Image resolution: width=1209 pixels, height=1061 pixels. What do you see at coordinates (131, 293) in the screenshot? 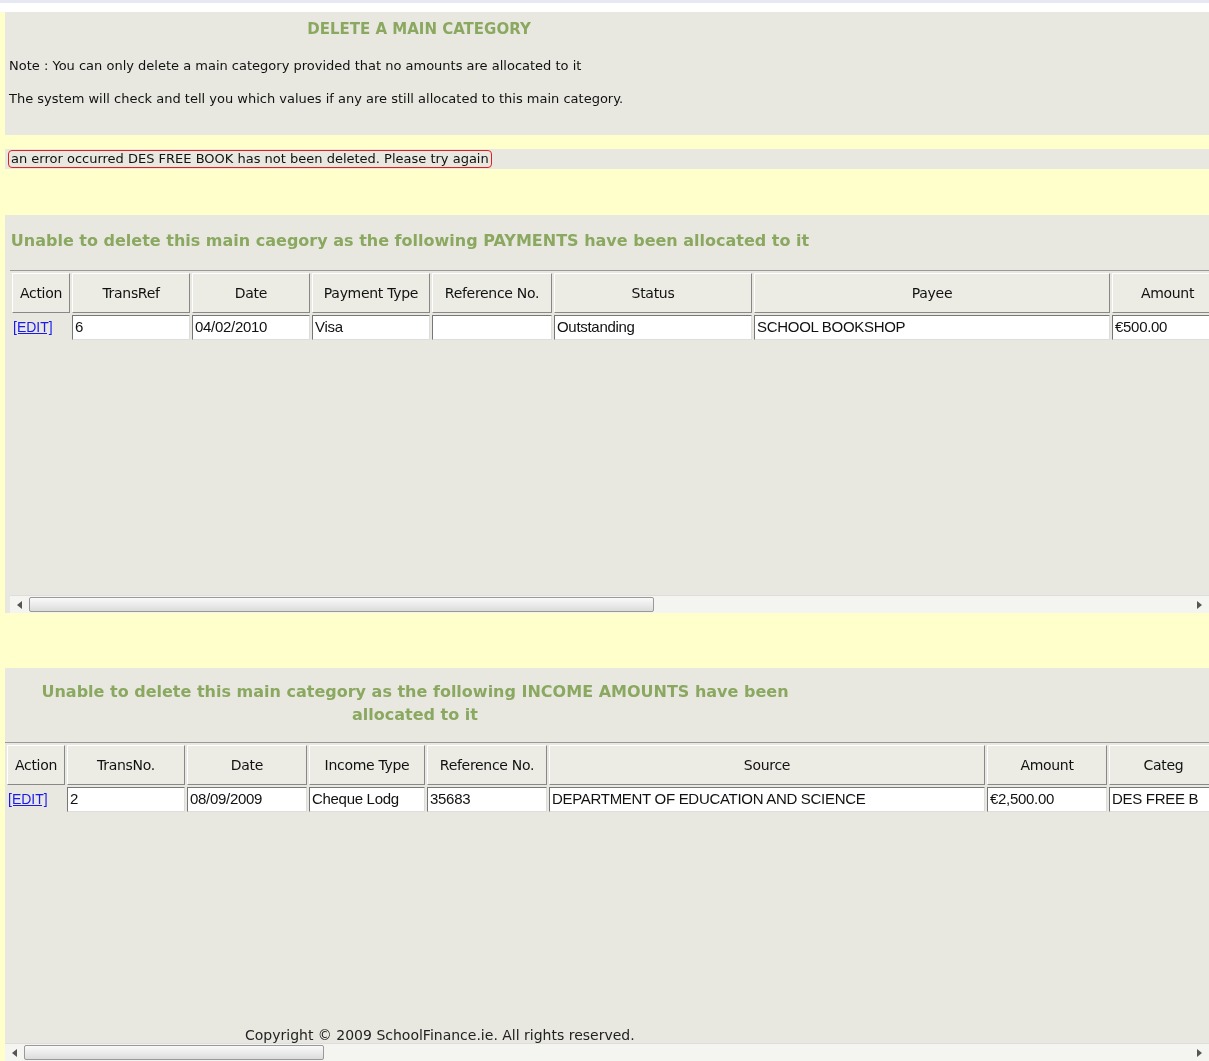
I see `column-header: TransRef` at bounding box center [131, 293].